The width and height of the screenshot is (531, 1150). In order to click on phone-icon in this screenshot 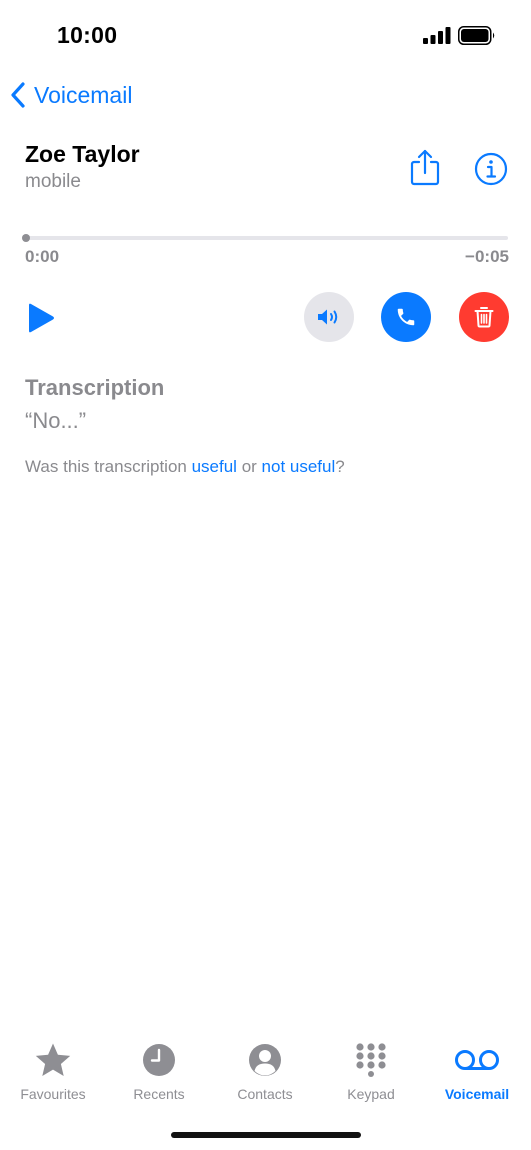, I will do `click(406, 317)`.